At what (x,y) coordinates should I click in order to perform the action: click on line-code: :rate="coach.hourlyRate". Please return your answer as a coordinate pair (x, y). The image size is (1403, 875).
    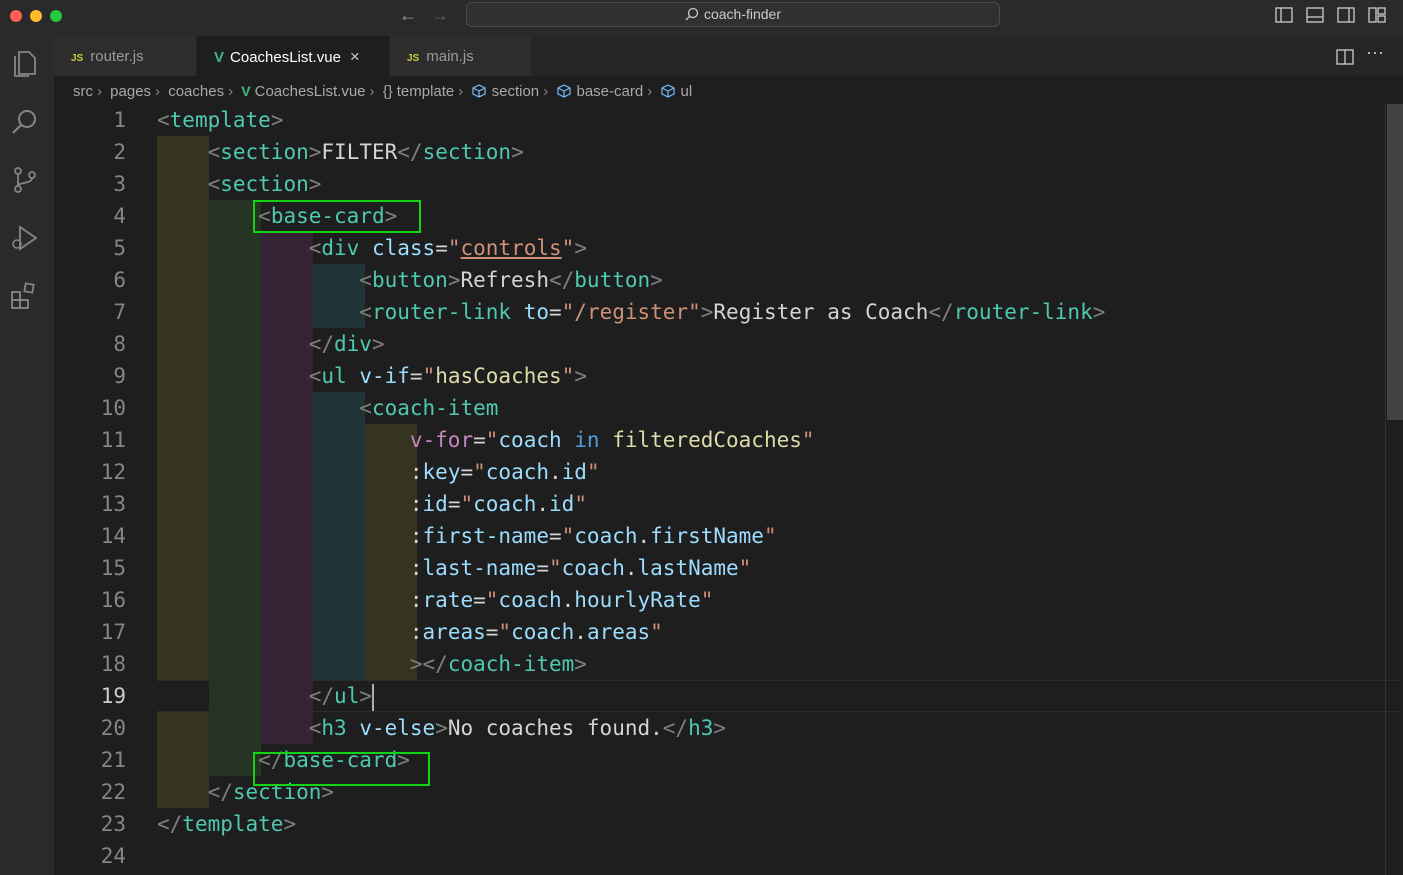
    Looking at the image, I should click on (561, 600).